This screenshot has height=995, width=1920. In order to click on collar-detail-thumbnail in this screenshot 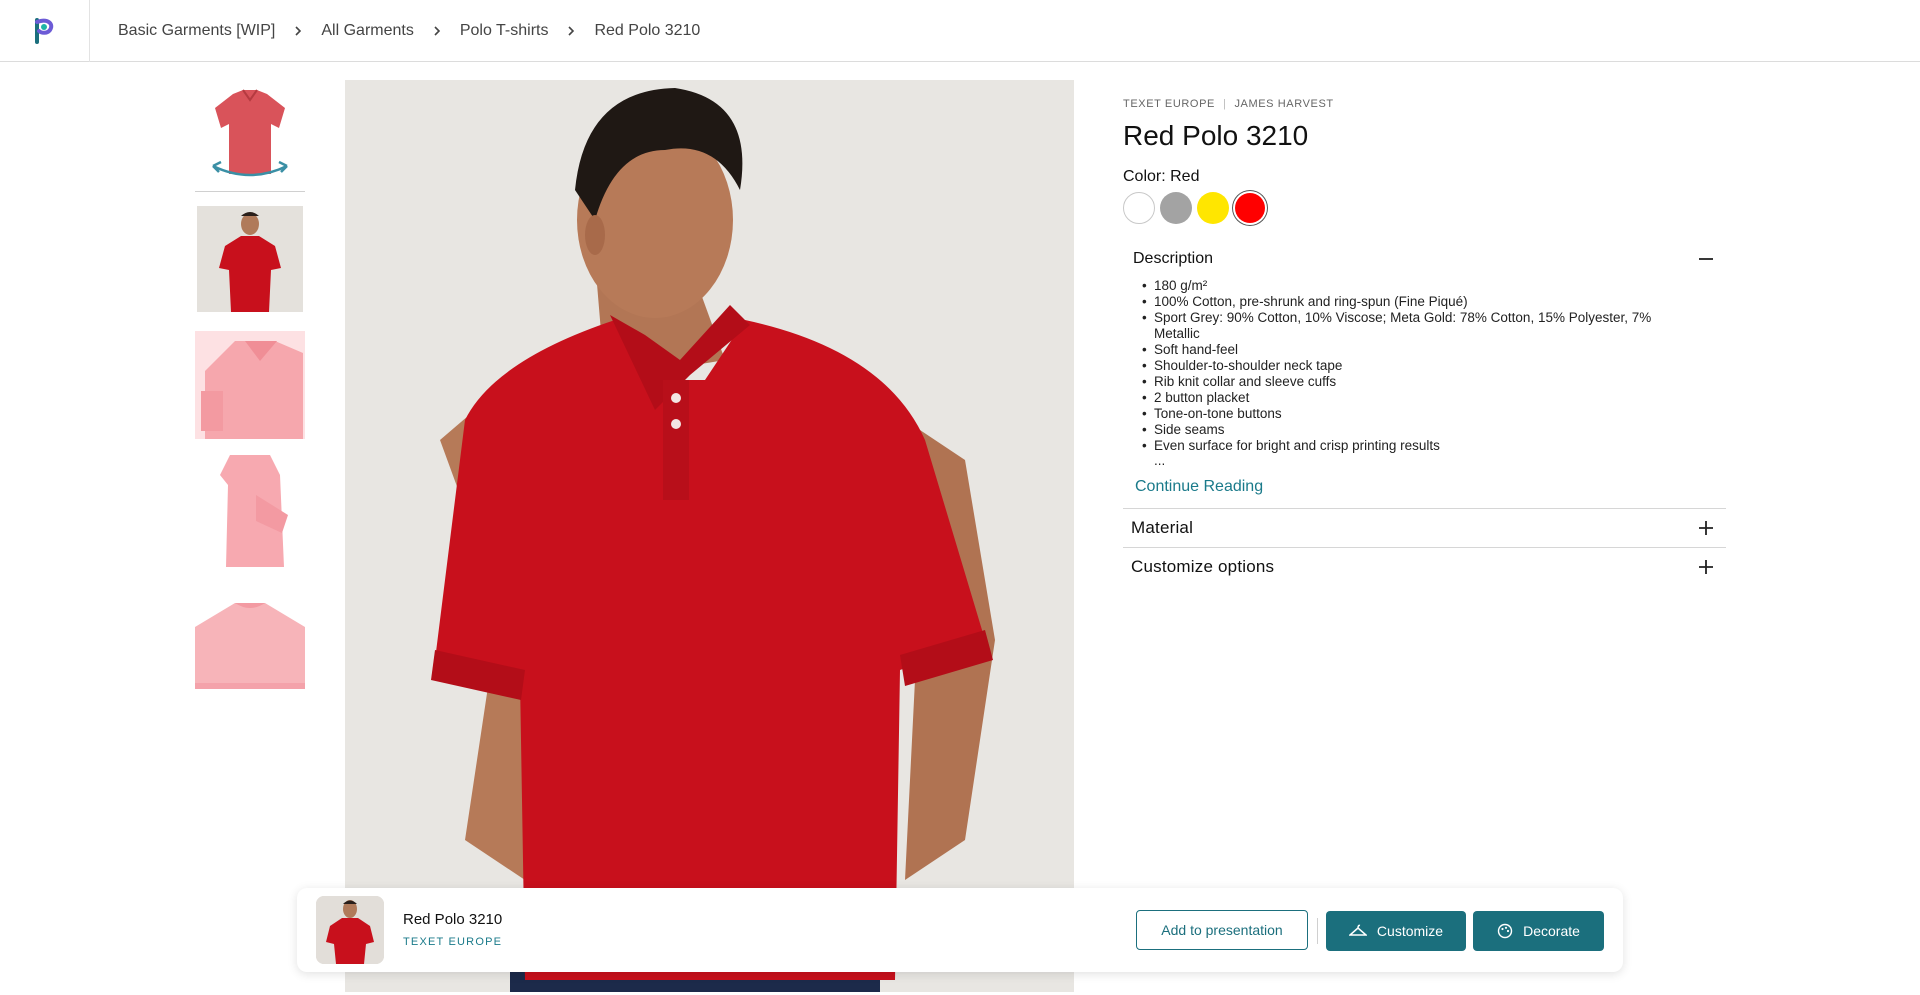, I will do `click(250, 385)`.